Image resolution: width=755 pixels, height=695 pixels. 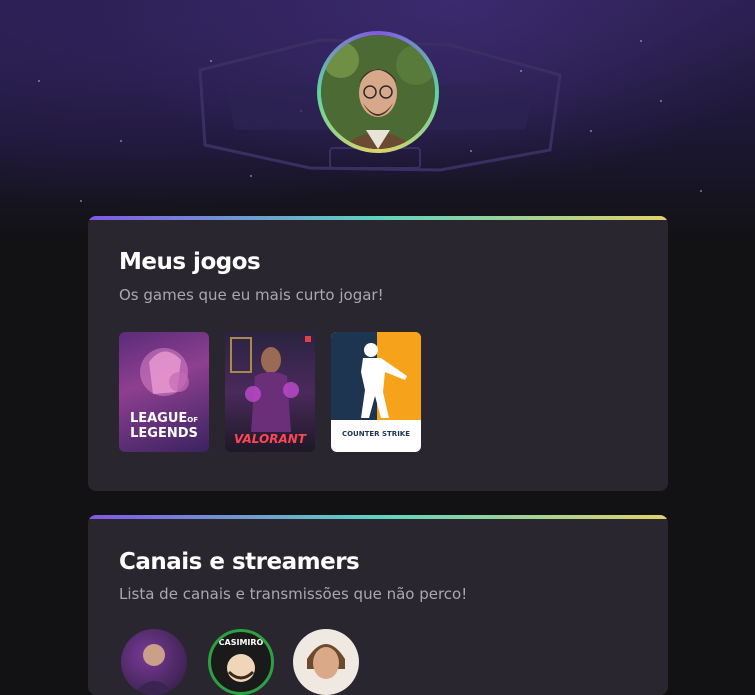 I want to click on profile-avatar, so click(x=378, y=92).